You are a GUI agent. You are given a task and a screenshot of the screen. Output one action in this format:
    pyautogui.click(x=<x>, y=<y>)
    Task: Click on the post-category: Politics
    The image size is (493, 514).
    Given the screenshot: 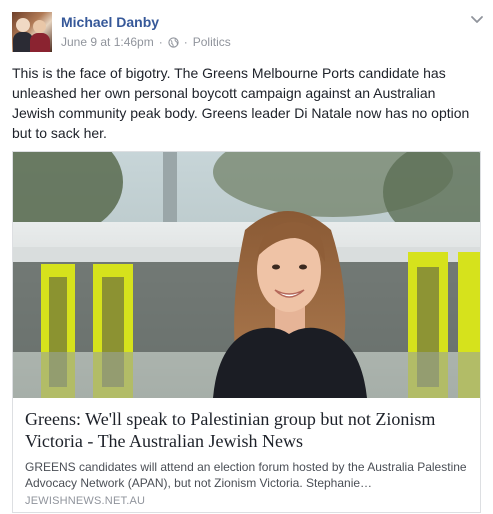 What is the action you would take?
    pyautogui.click(x=212, y=42)
    